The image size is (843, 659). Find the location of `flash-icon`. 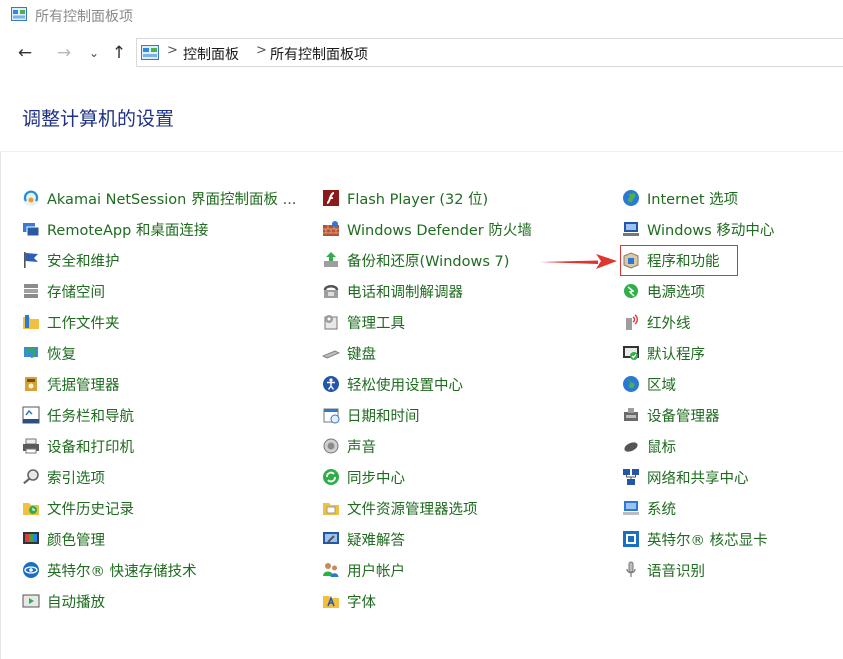

flash-icon is located at coordinates (331, 198).